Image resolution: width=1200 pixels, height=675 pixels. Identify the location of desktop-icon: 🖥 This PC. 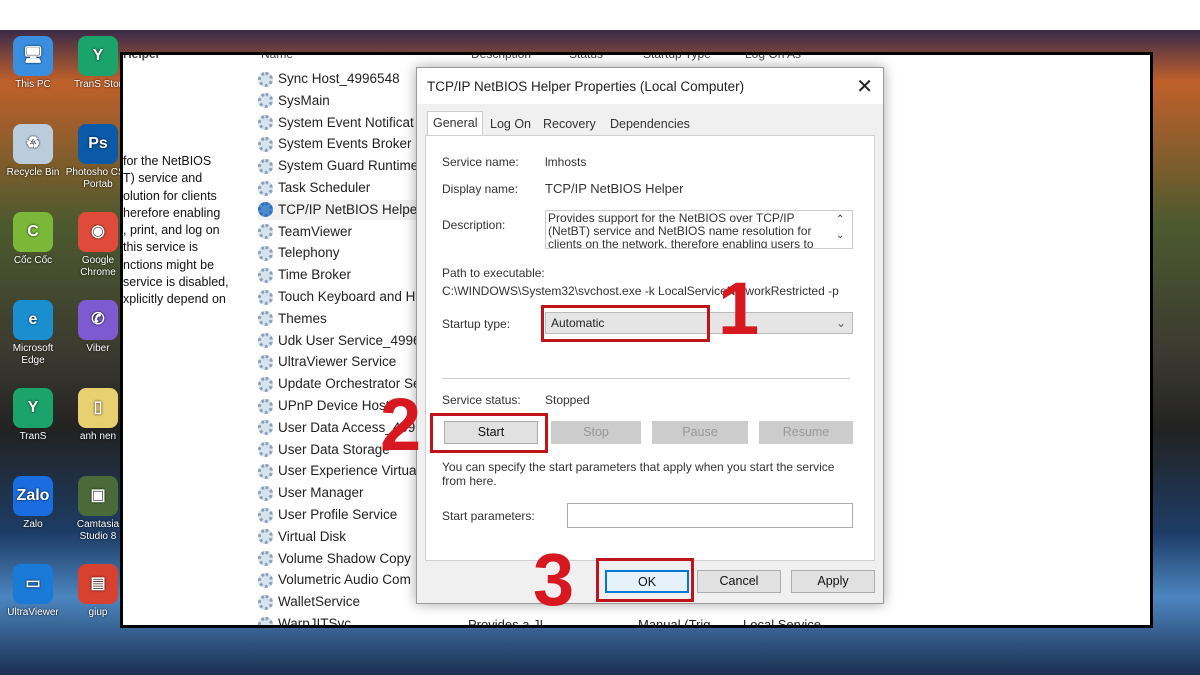
(33, 63).